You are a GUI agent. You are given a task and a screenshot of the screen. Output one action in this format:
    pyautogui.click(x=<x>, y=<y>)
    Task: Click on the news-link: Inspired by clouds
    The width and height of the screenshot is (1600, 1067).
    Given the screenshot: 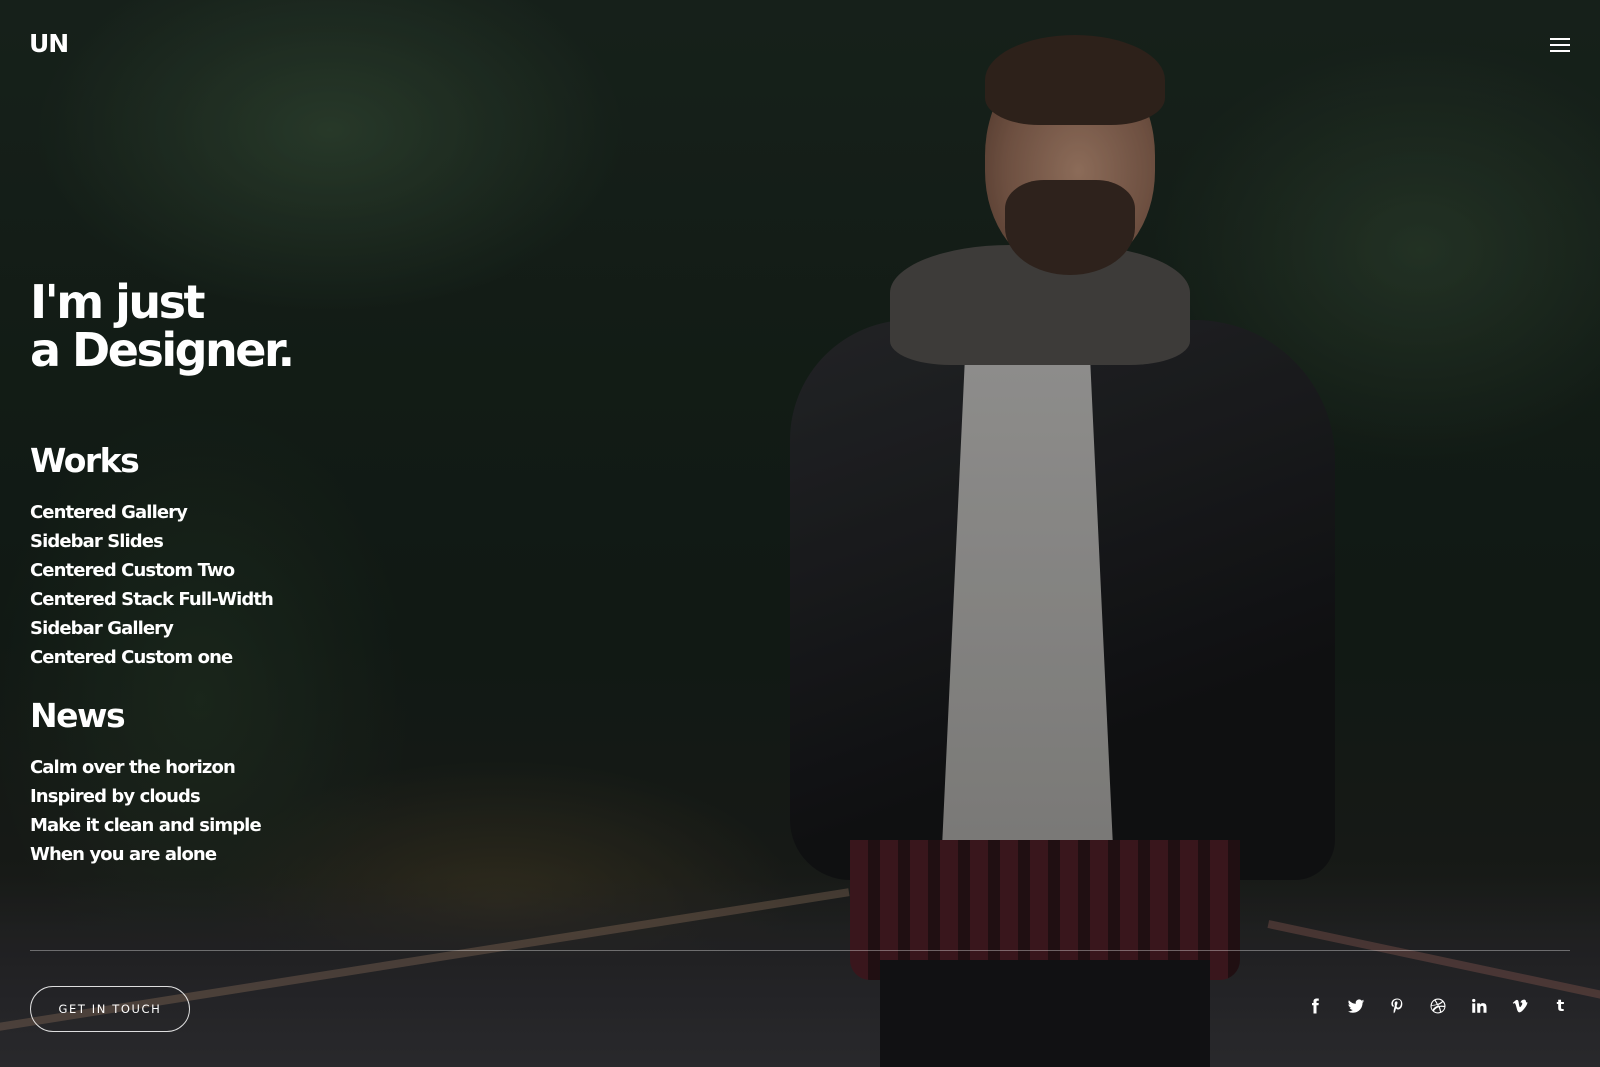 What is the action you would take?
    pyautogui.click(x=145, y=796)
    